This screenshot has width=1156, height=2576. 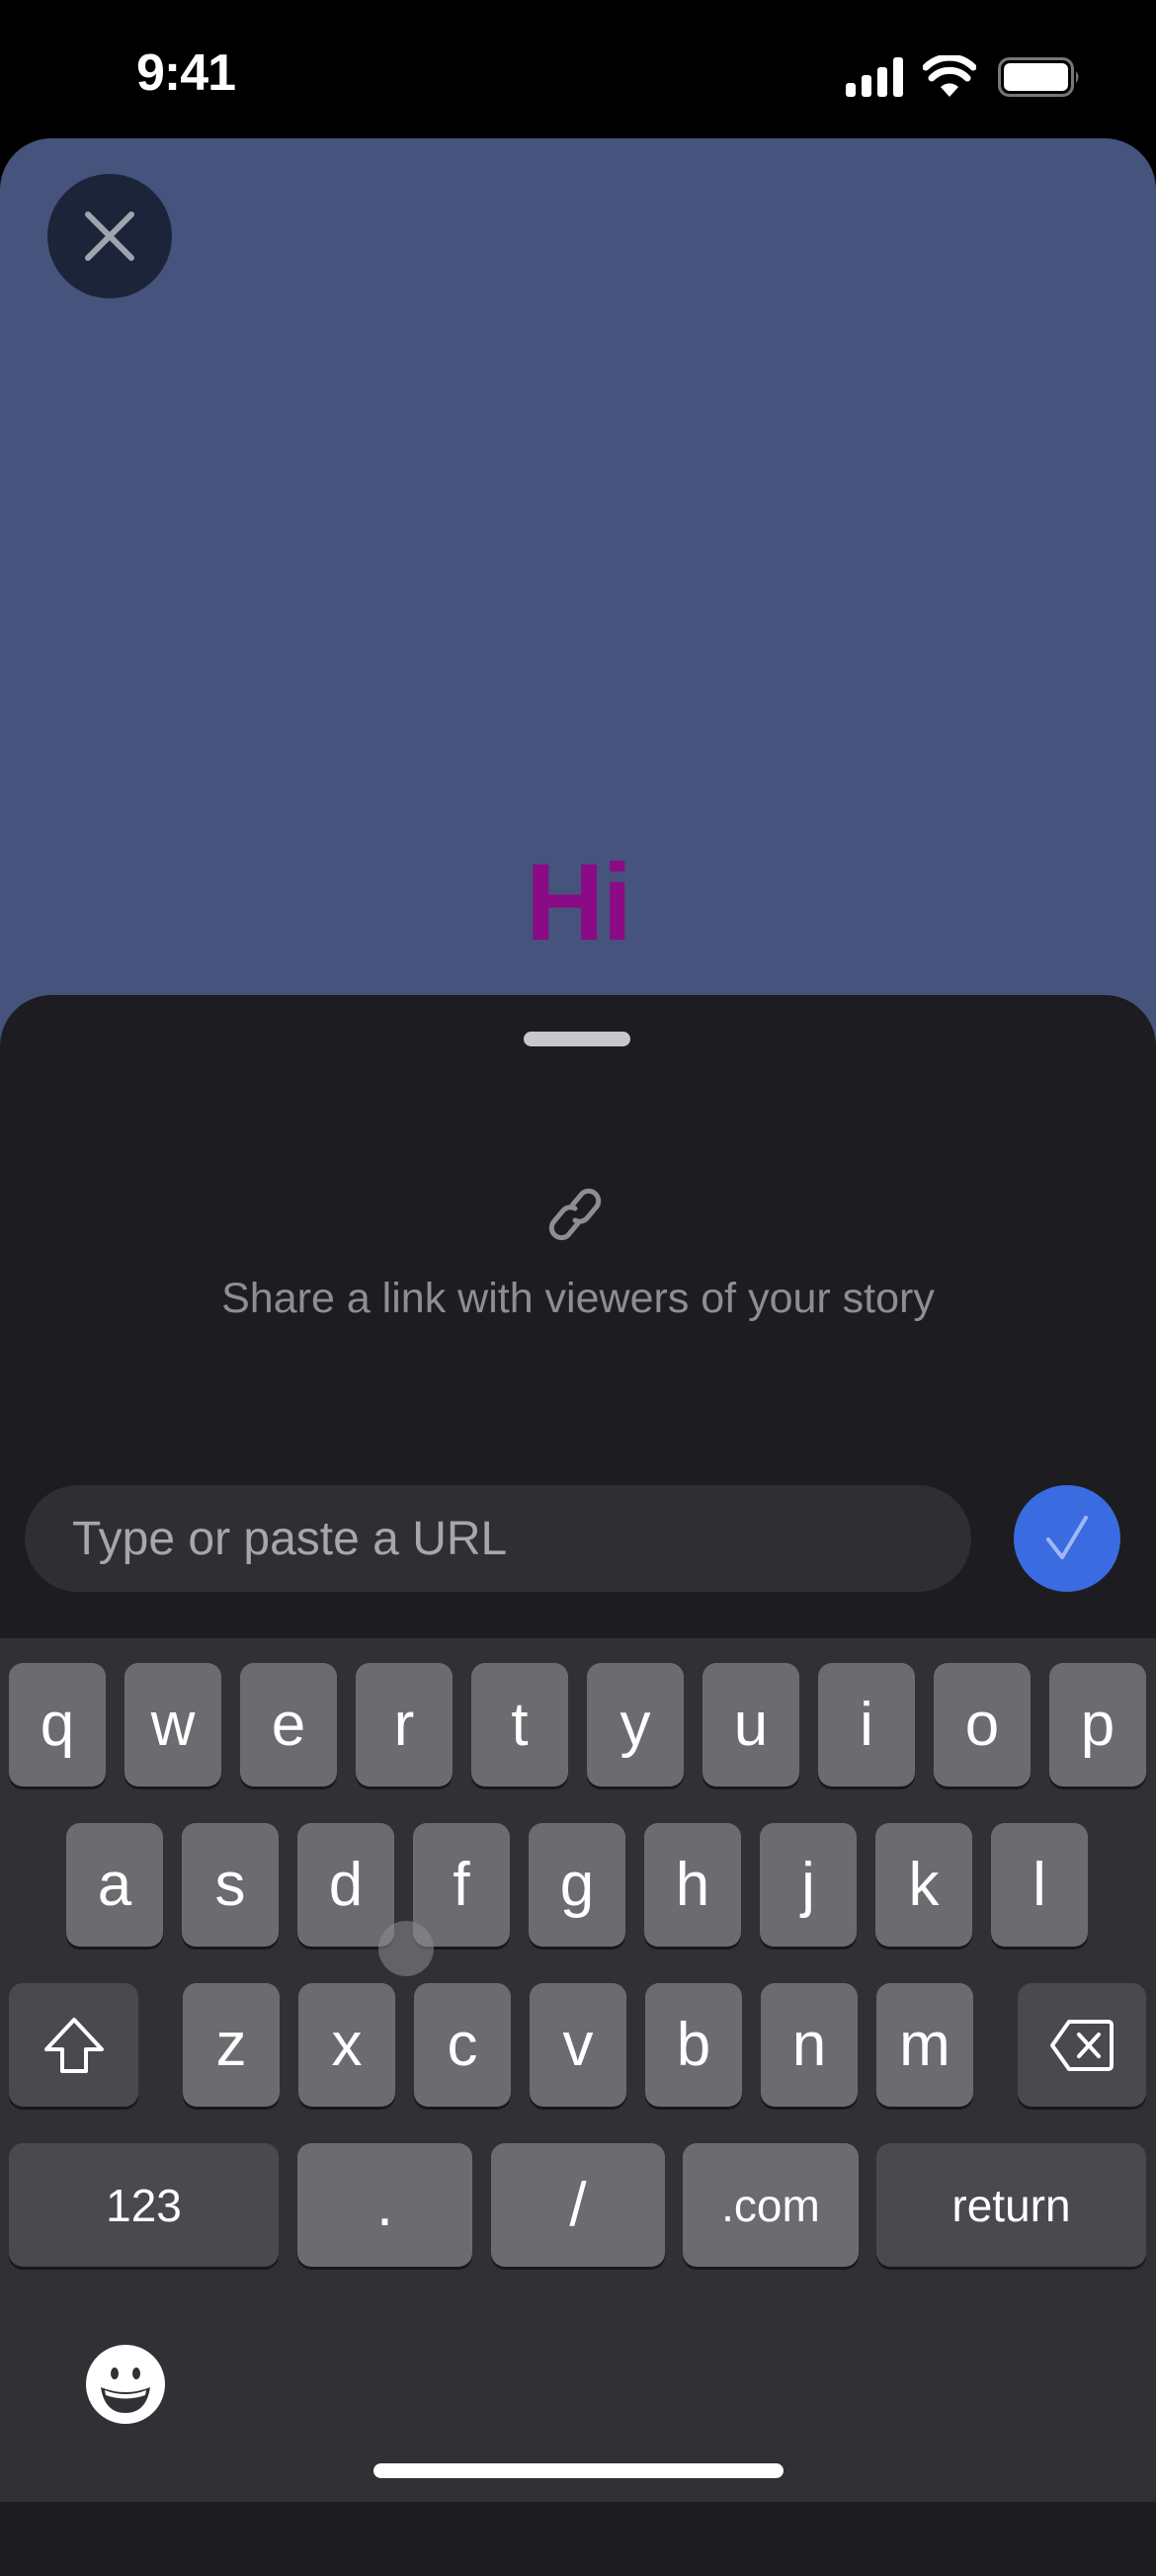 What do you see at coordinates (693, 2045) in the screenshot?
I see `key-b: b` at bounding box center [693, 2045].